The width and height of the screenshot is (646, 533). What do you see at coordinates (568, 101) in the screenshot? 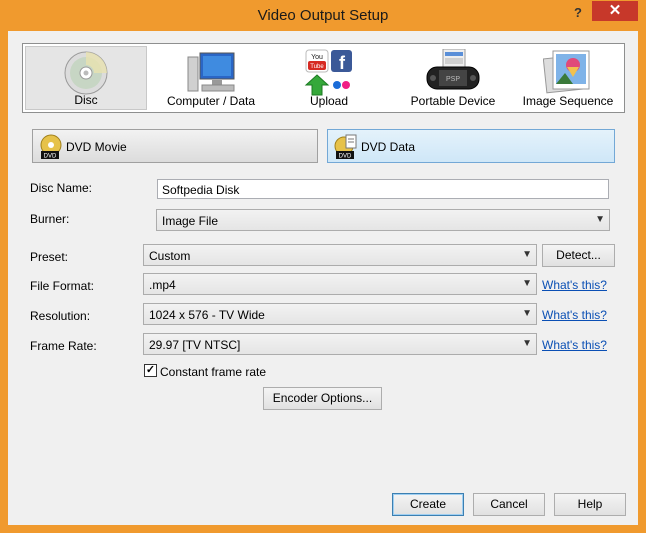
I see `category-label: Image Sequence` at bounding box center [568, 101].